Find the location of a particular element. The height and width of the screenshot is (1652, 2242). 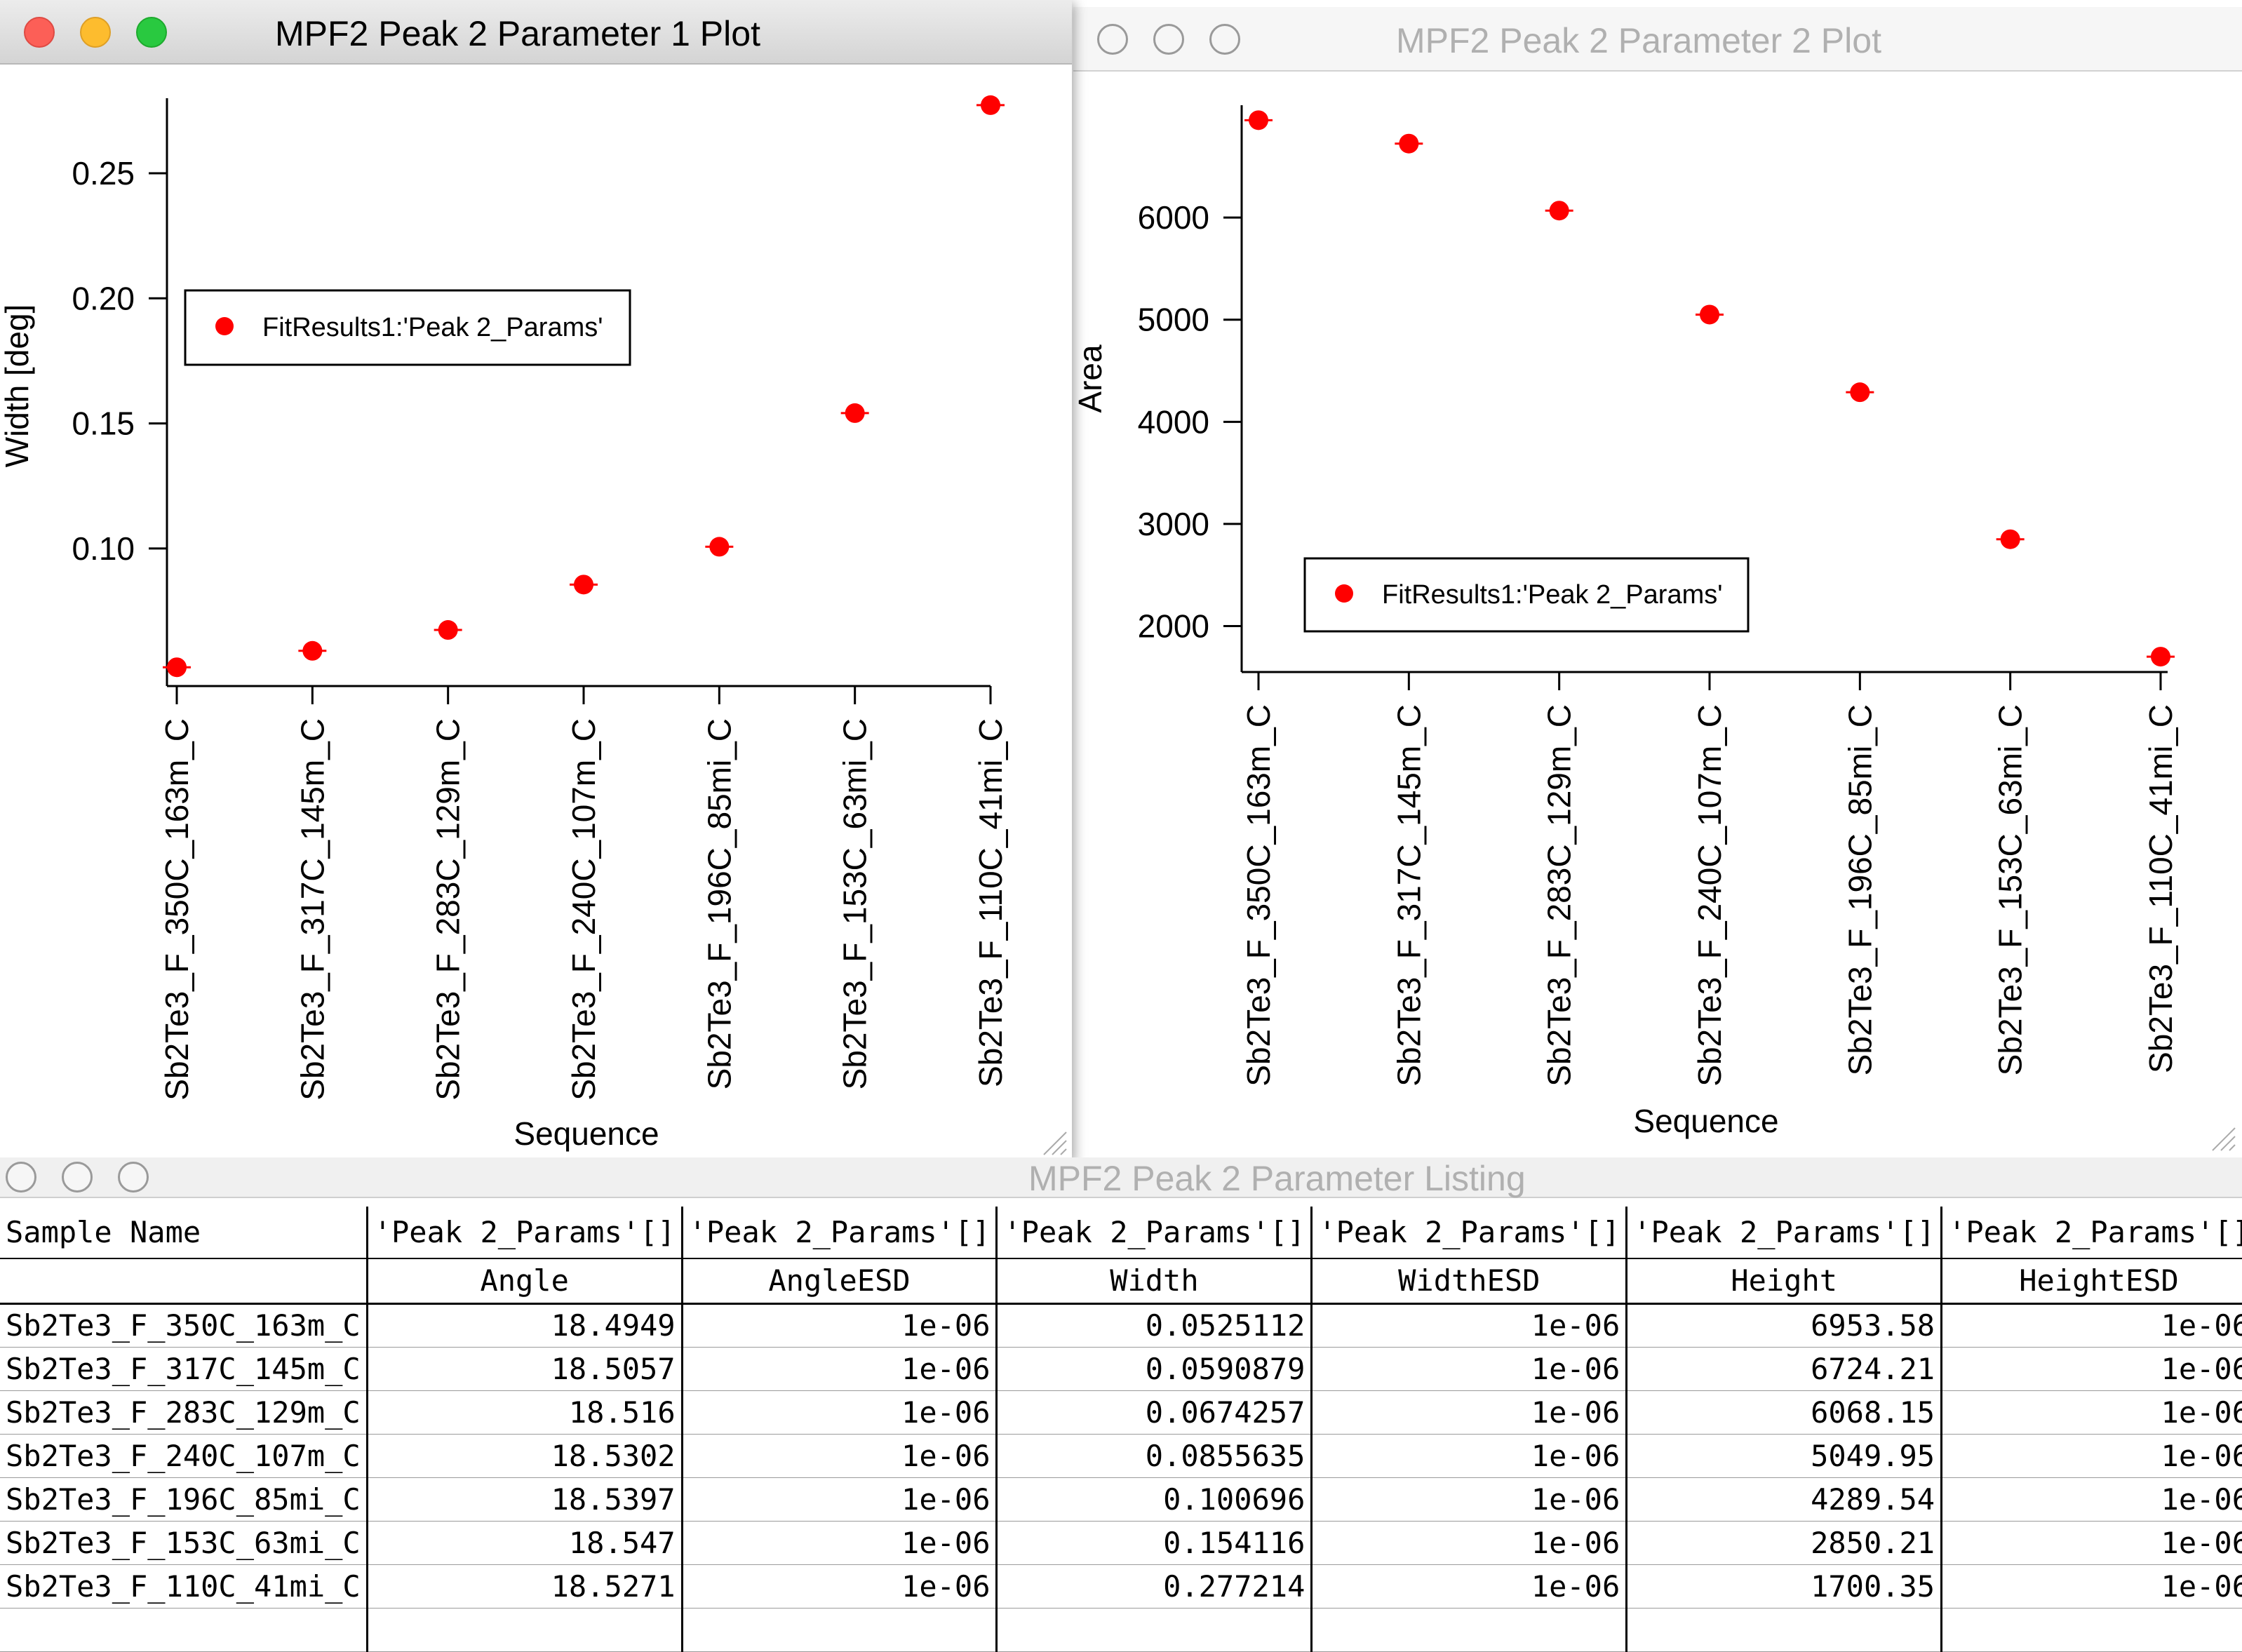

table-row-empty is located at coordinates (1121, 1630).